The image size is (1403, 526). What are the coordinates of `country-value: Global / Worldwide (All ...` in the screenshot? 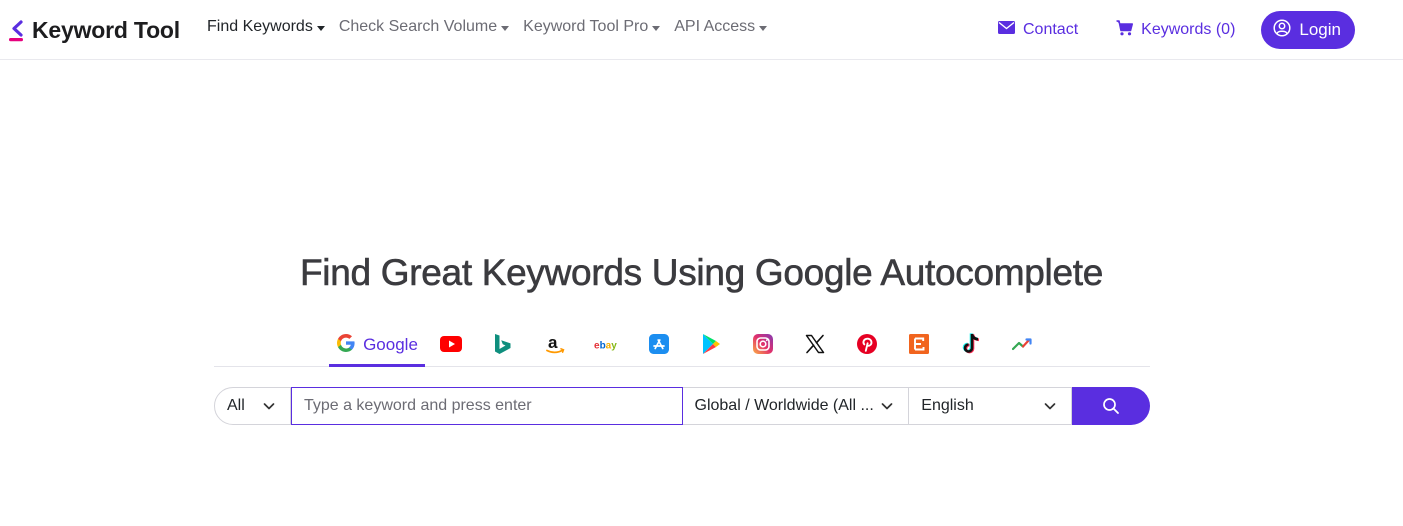 It's located at (784, 405).